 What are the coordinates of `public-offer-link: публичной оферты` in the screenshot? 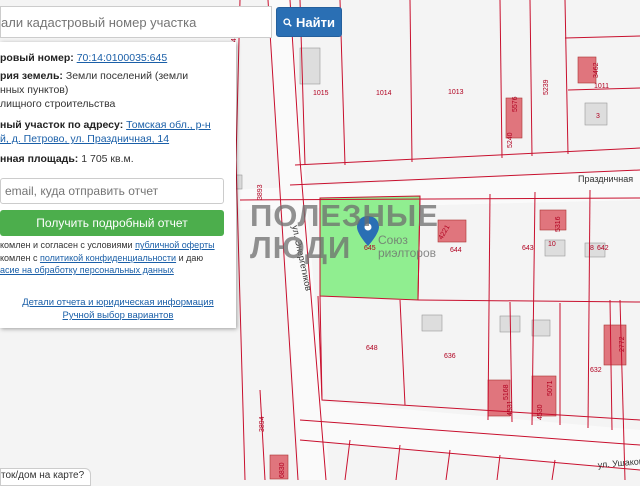 It's located at (175, 245).